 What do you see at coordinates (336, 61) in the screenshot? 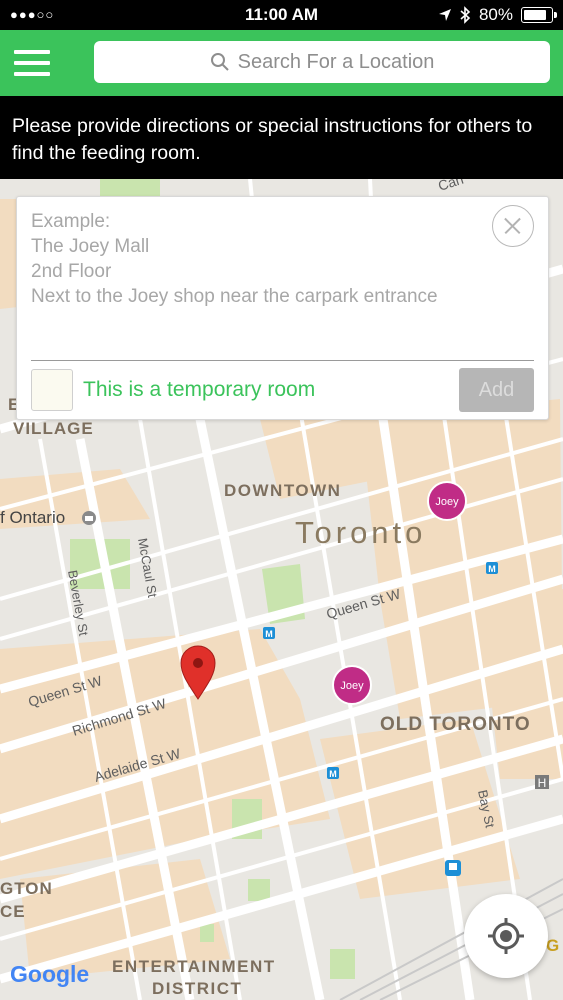
I see `search-placeholder: Search For a Location` at bounding box center [336, 61].